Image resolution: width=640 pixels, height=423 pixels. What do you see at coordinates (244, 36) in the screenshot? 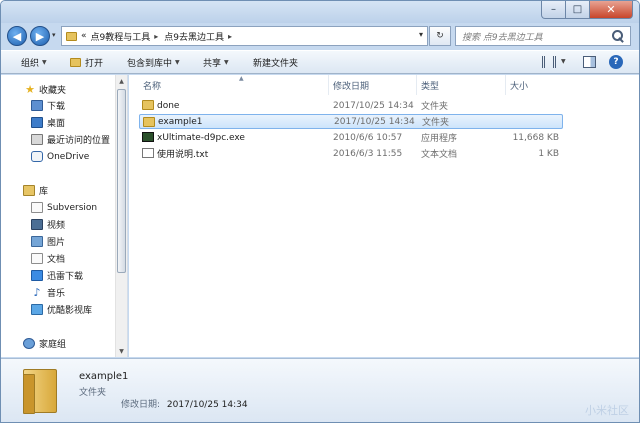
I see `address-bar: « 点9教程与工具 ▸ 点9去黑边工具 ▸ ▾` at bounding box center [244, 36].